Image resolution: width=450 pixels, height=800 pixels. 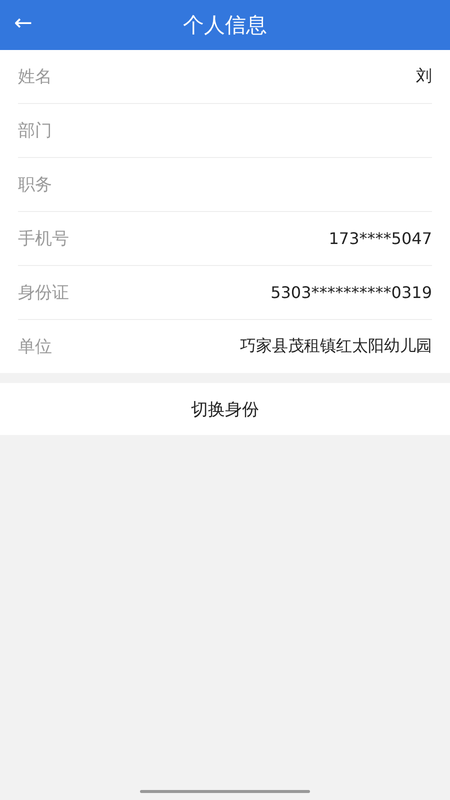 I want to click on switch-identity-button: 切换身份, so click(x=225, y=409).